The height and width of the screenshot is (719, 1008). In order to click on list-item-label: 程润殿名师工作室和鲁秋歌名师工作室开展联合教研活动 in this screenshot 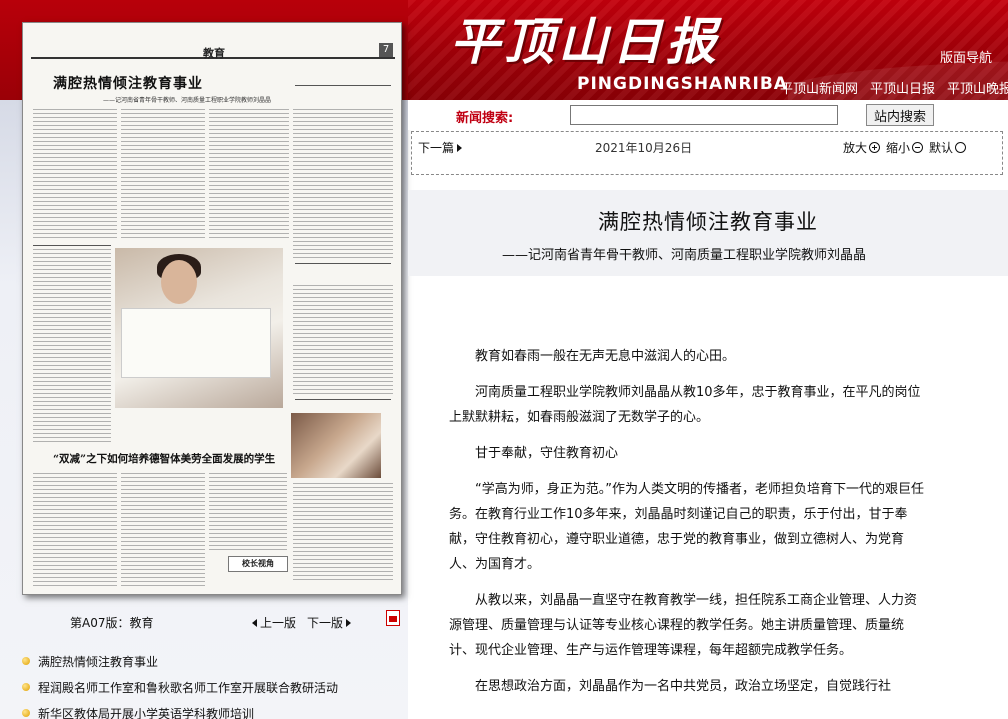, I will do `click(188, 687)`.